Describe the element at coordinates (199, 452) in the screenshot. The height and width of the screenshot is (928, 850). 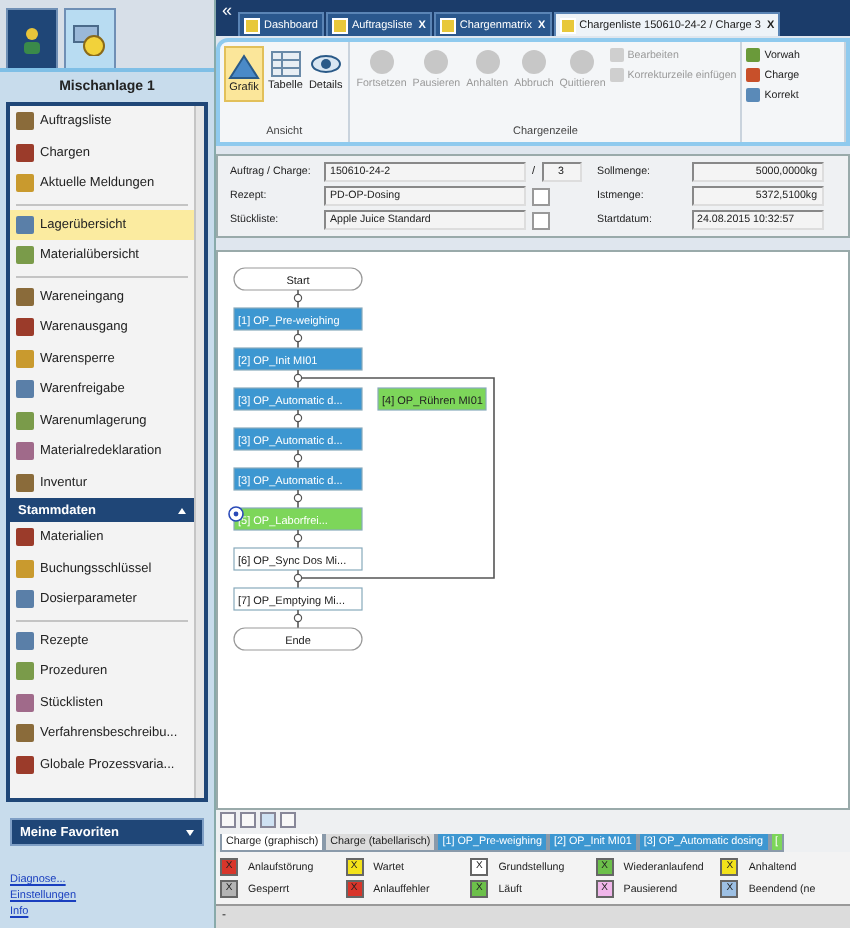
I see `scrollbar` at that location.